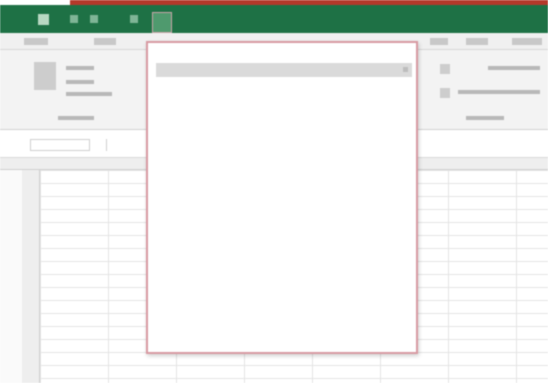  I want to click on undo-icon, so click(94, 19).